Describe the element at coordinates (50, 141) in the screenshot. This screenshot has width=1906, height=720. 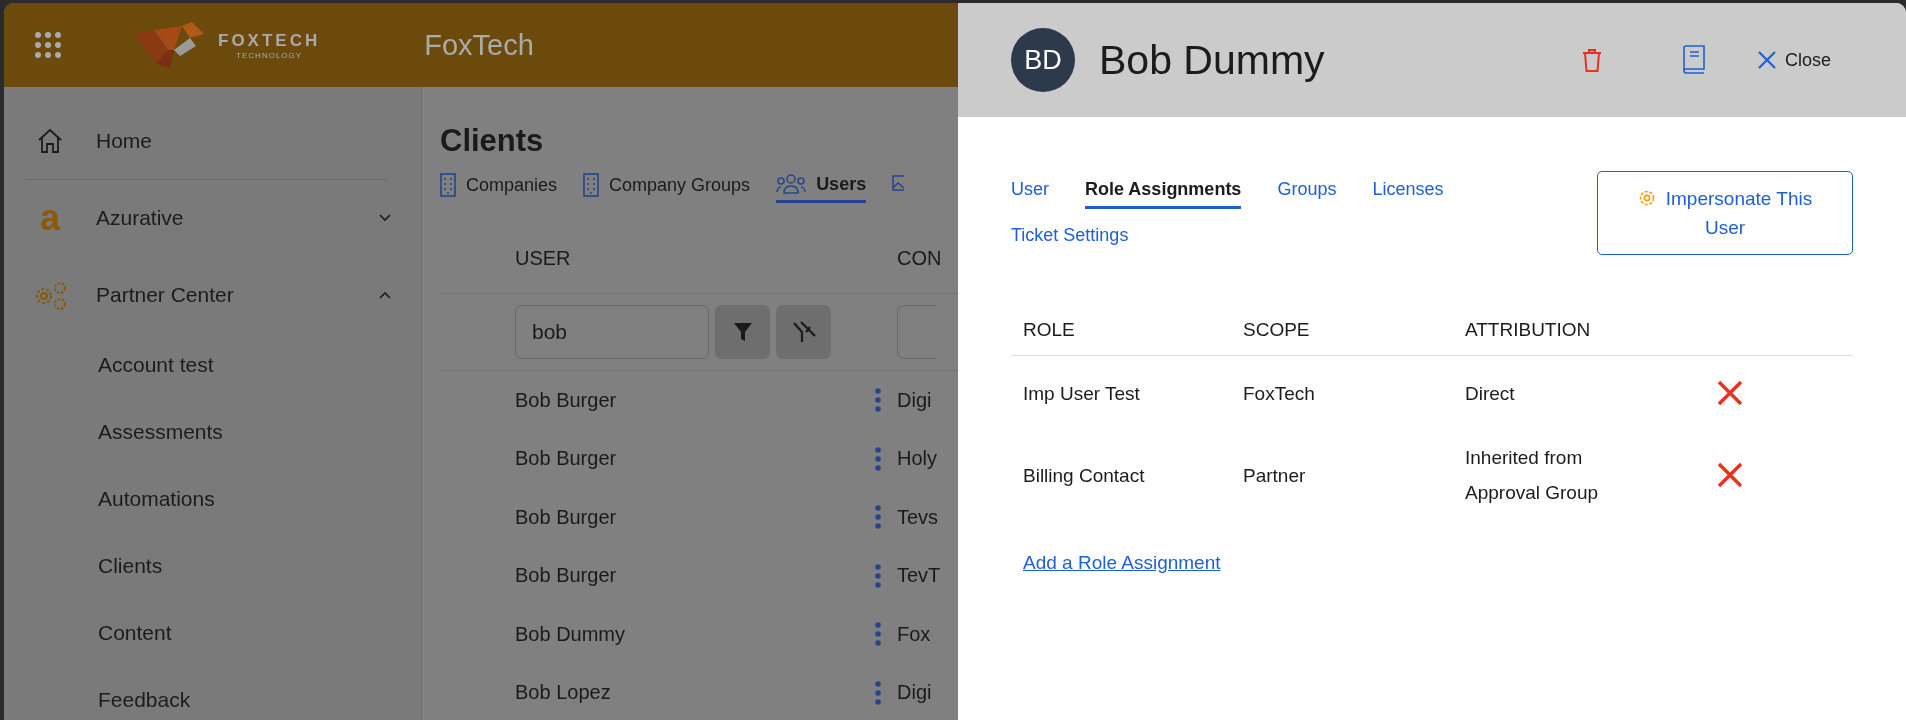
I see `home-icon` at that location.